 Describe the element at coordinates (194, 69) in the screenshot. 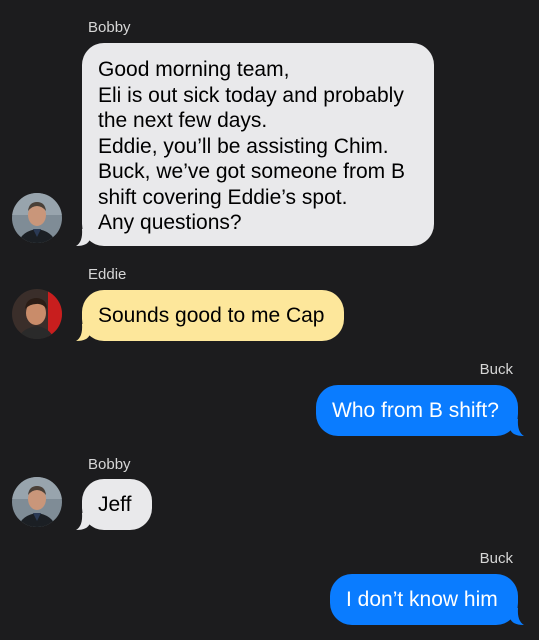

I see `message-text: Good morning team,` at that location.